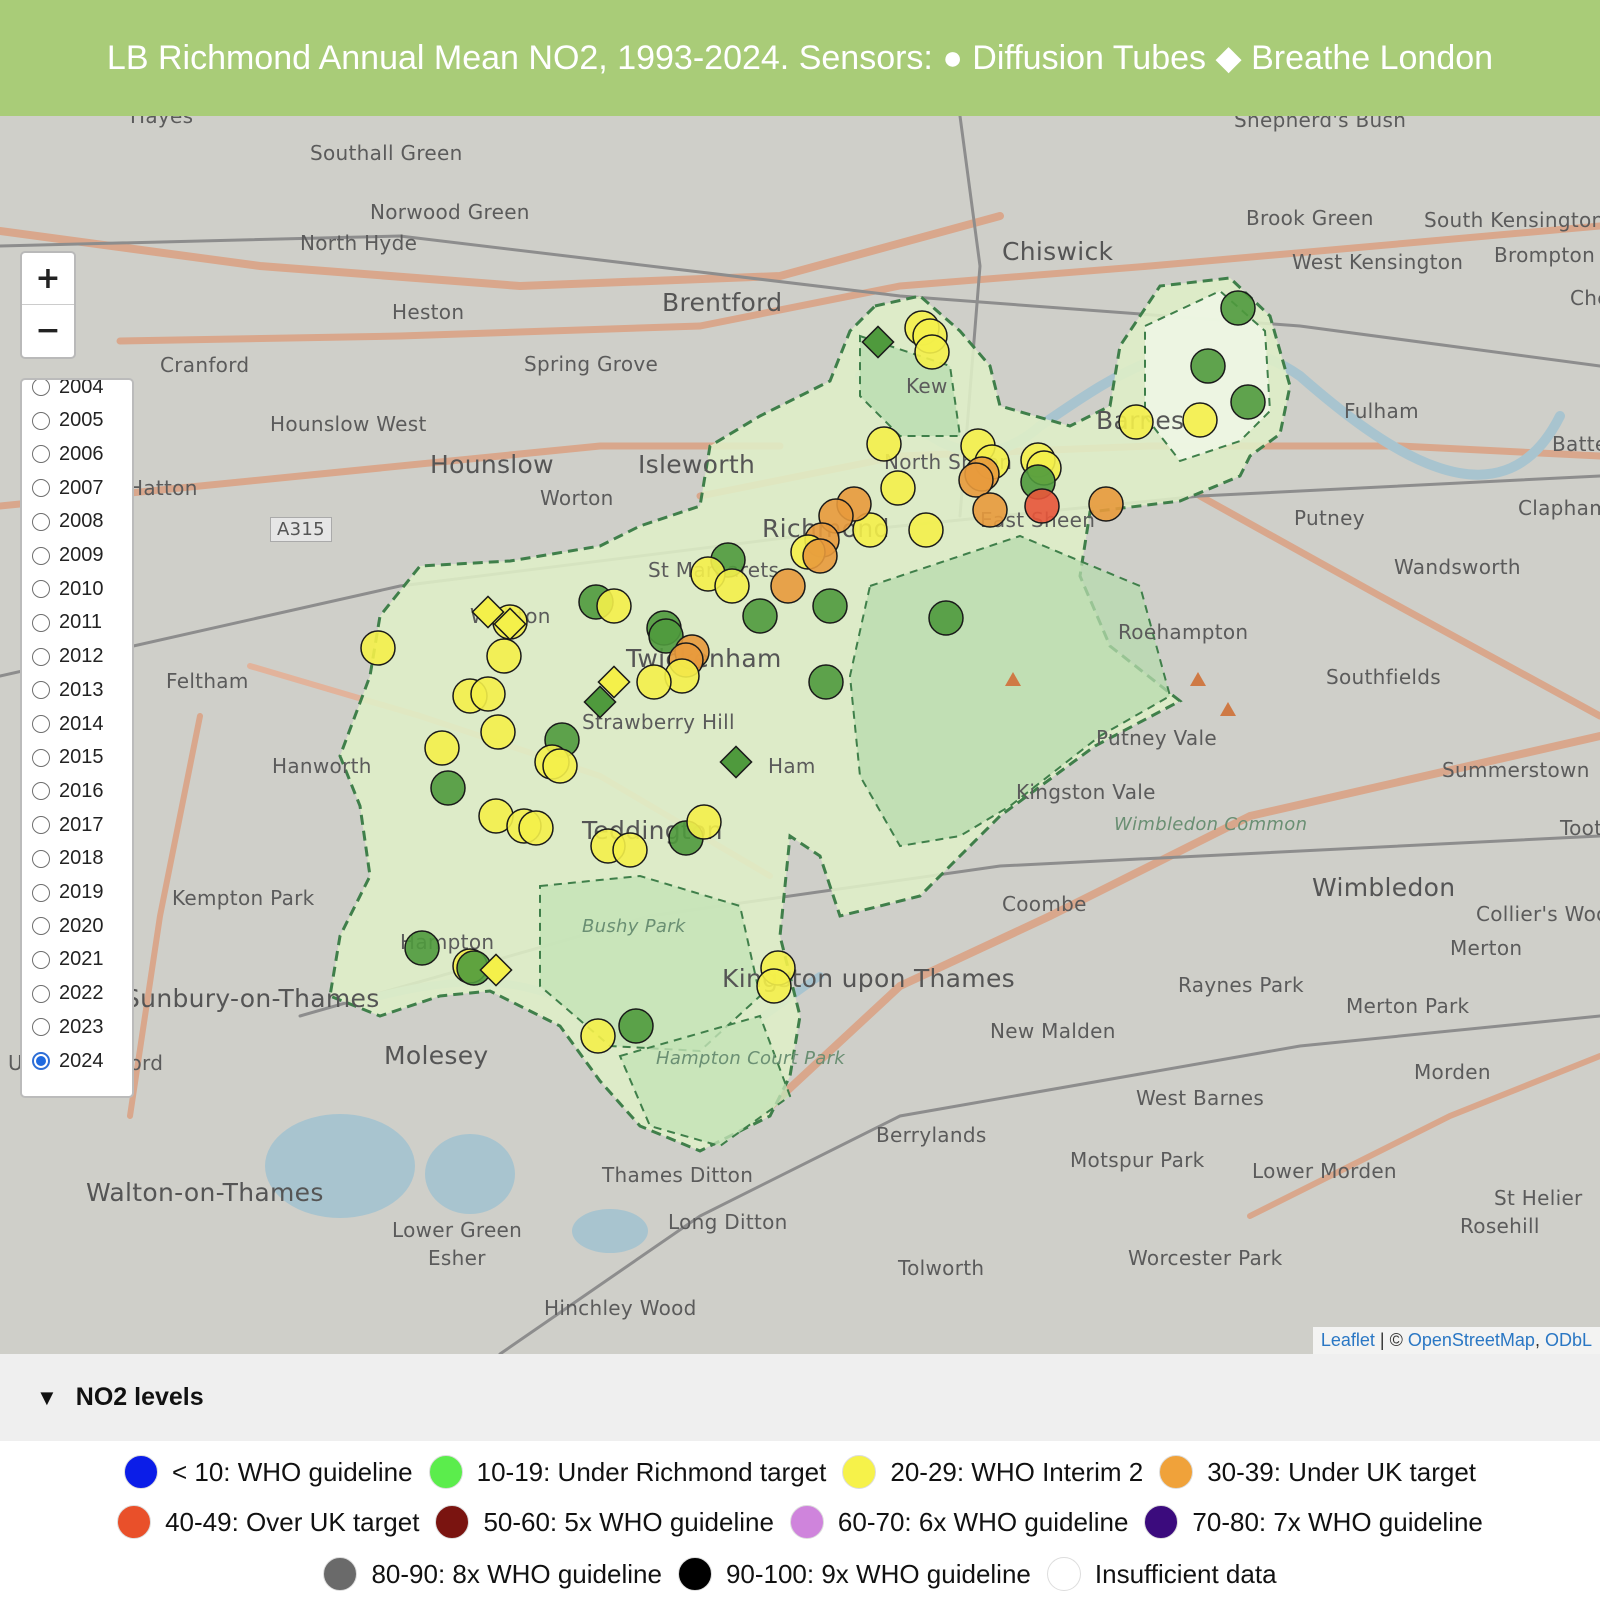  I want to click on year-option-2024: 2024, so click(68, 1061).